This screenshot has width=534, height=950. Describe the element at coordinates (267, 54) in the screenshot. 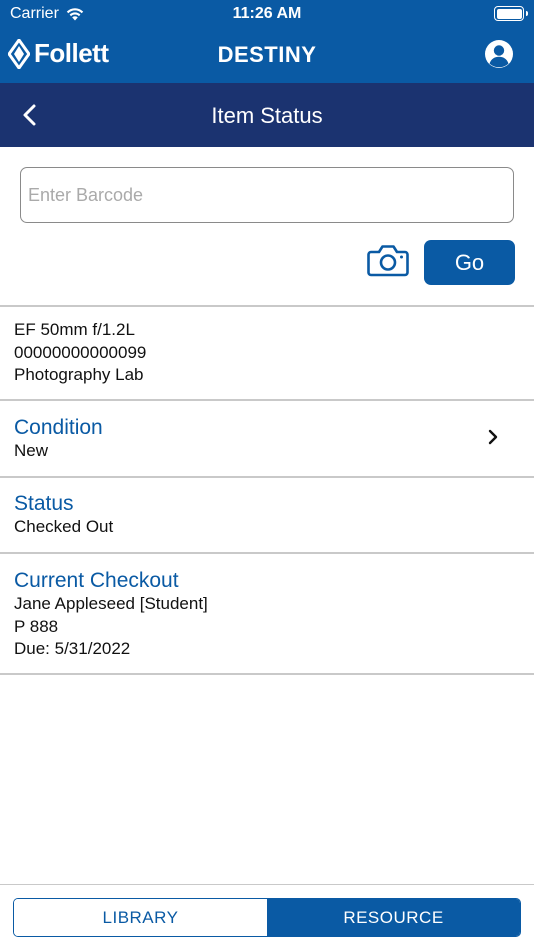

I see `app-title: DESTINY` at that location.